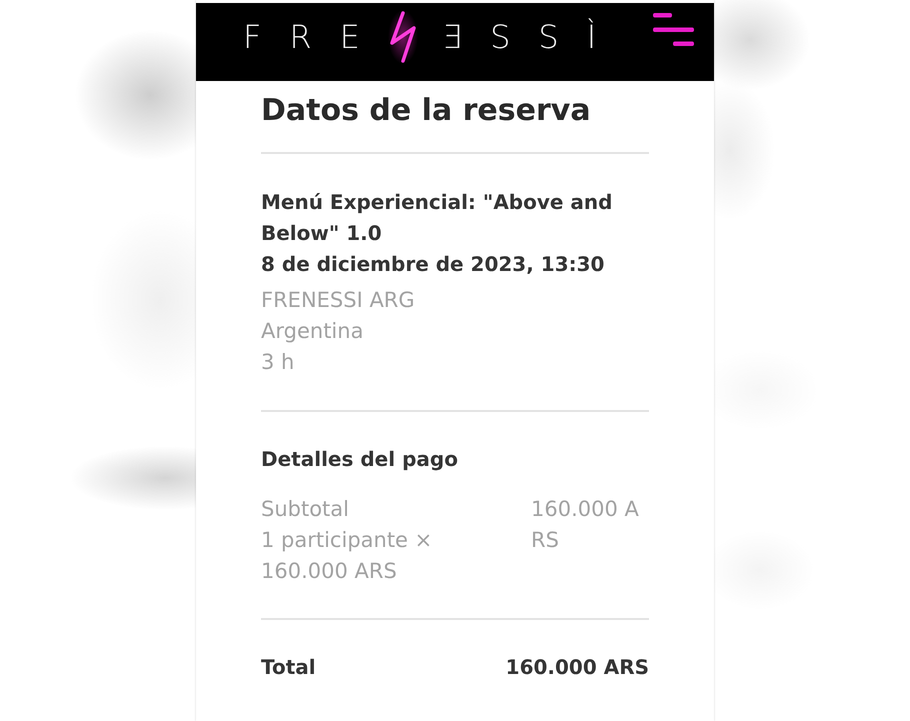  Describe the element at coordinates (577, 667) in the screenshot. I see `total-amount: 160.000 ARS` at that location.